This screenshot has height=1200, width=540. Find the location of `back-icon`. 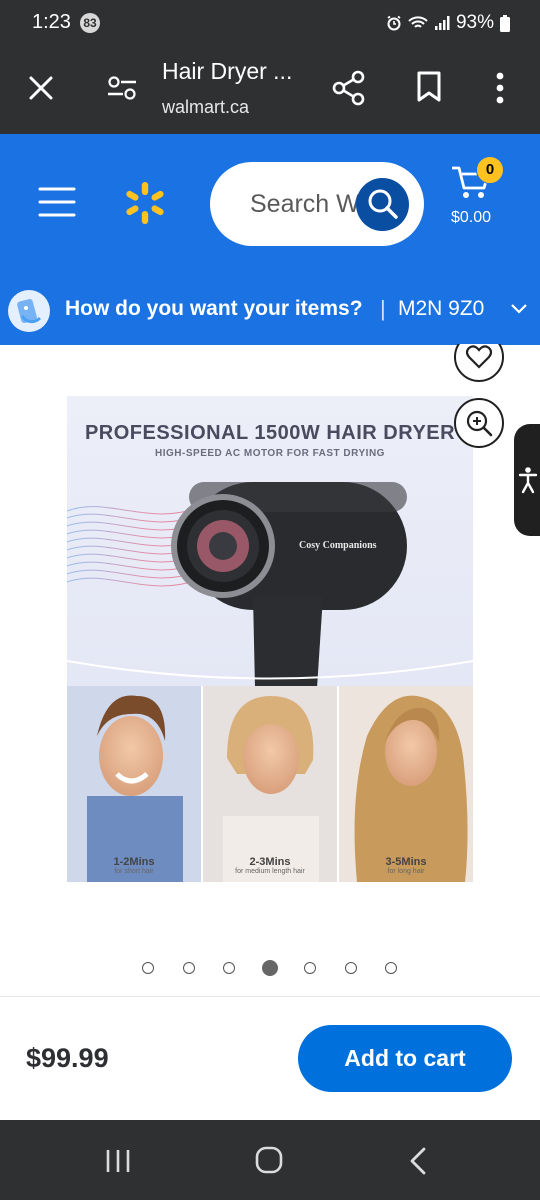

back-icon is located at coordinates (418, 1161).